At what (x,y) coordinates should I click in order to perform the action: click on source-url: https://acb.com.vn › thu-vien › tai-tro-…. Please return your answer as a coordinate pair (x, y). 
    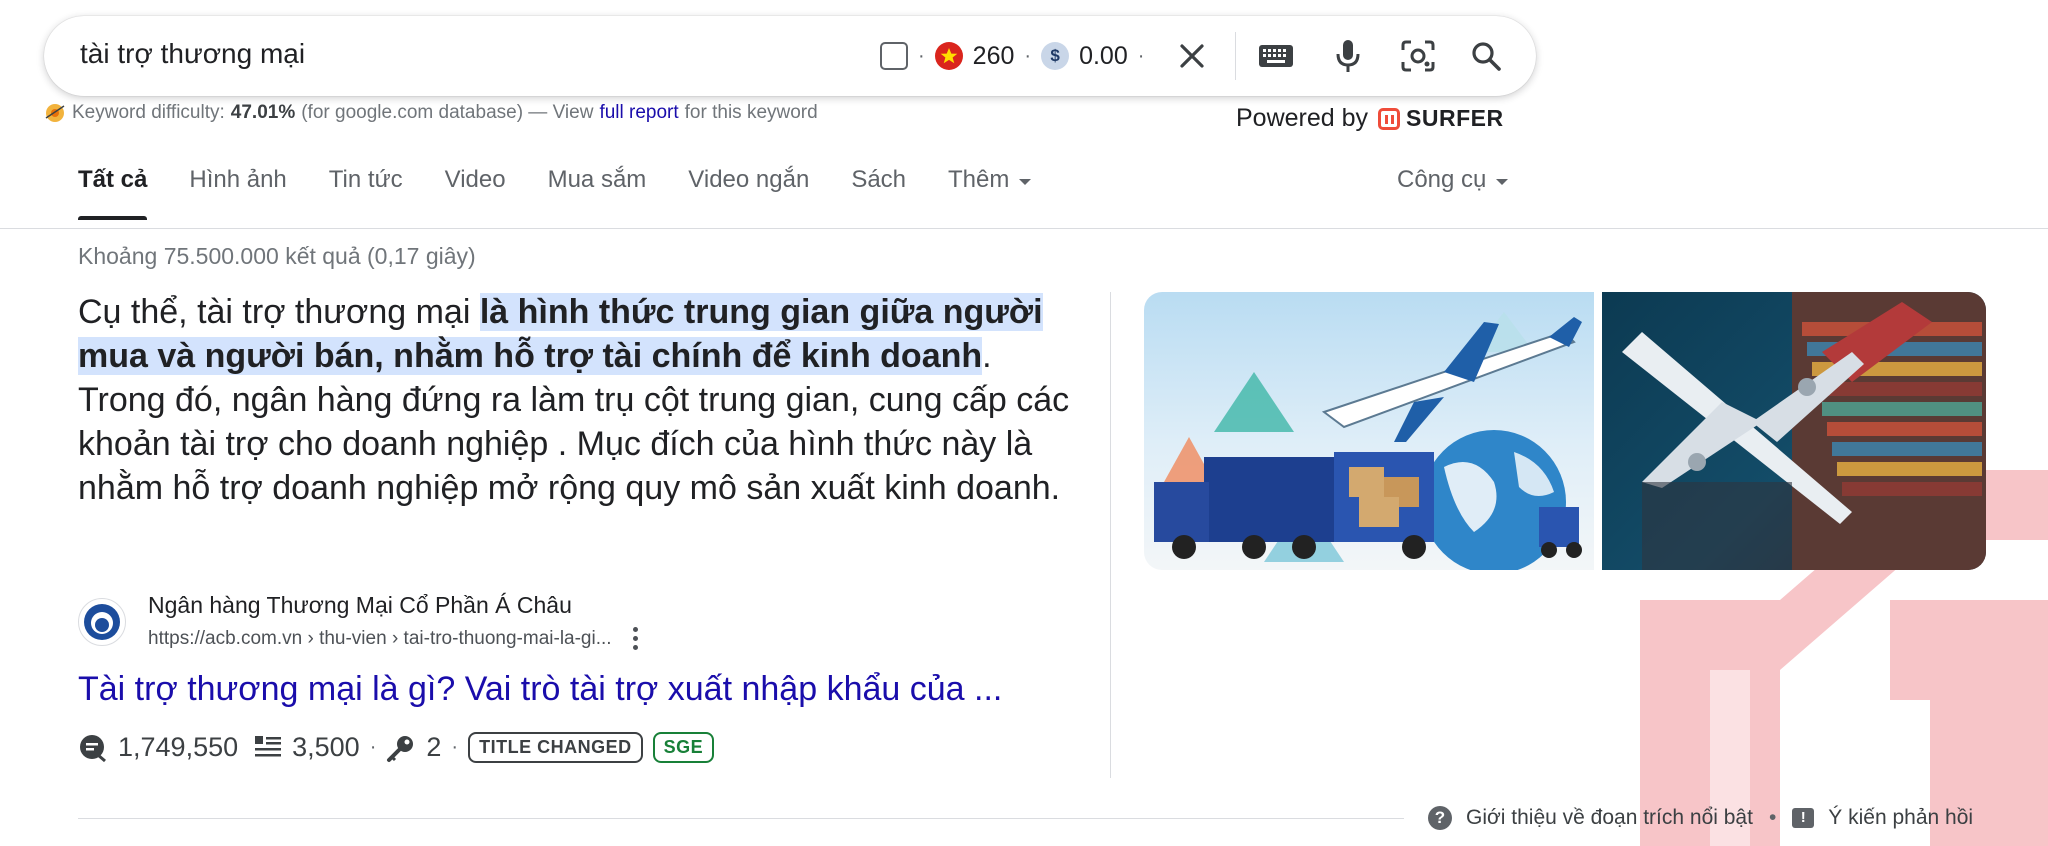
    Looking at the image, I should click on (380, 638).